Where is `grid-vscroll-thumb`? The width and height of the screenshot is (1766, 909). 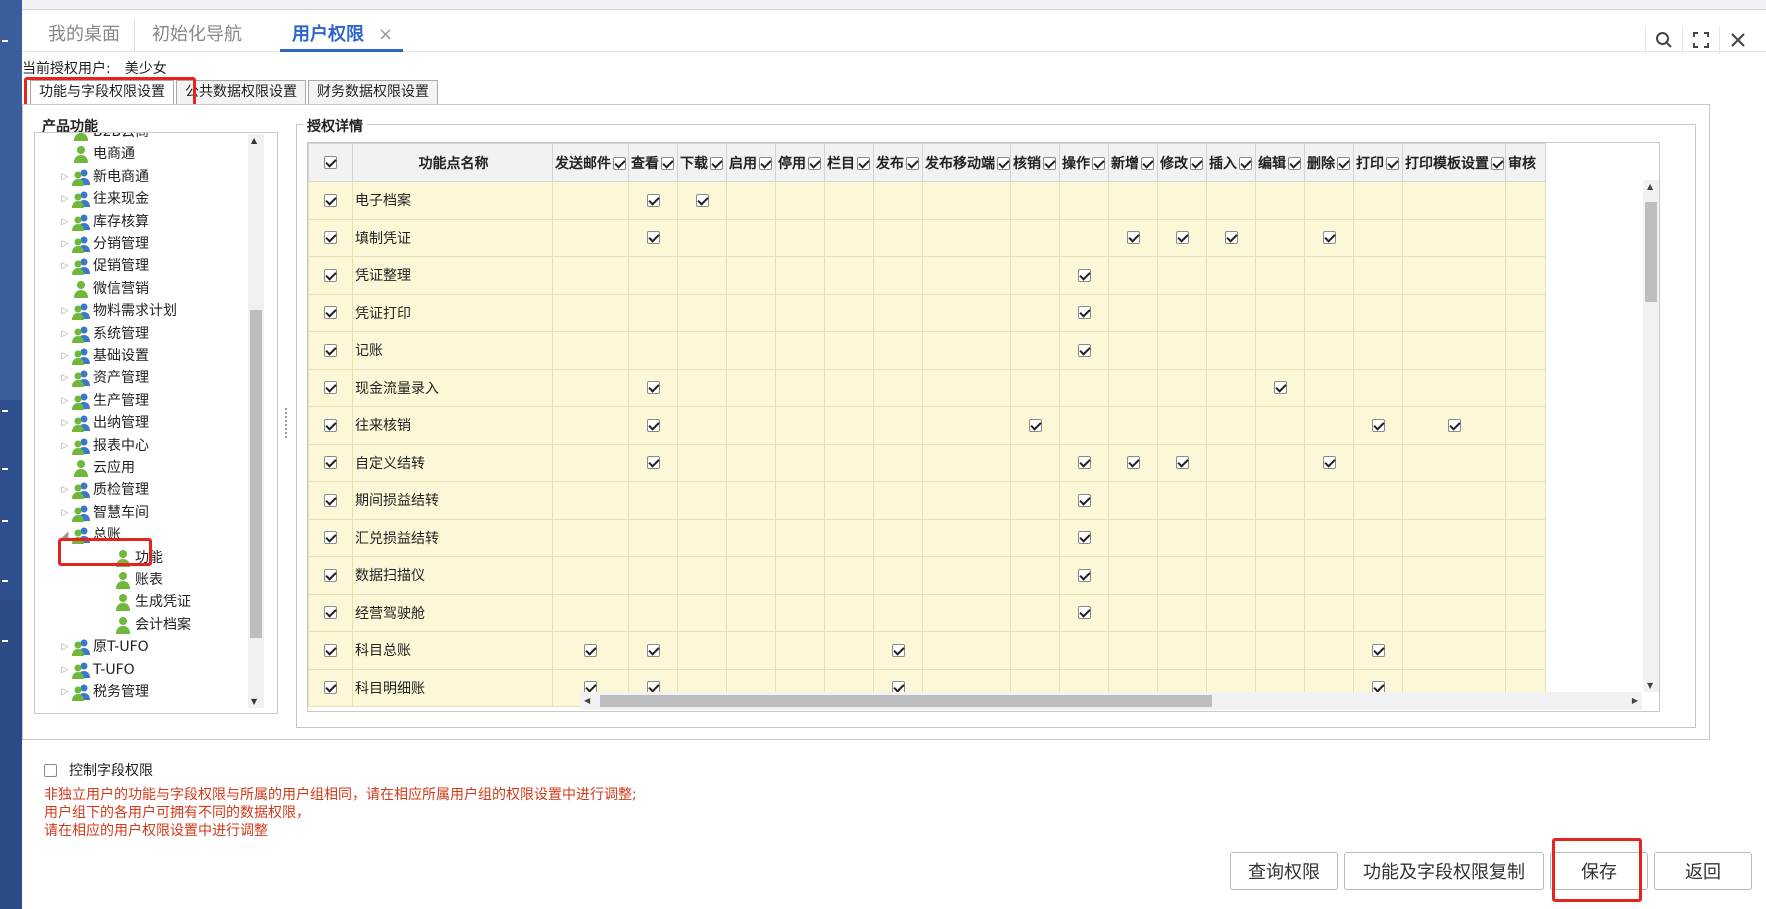 grid-vscroll-thumb is located at coordinates (1651, 252).